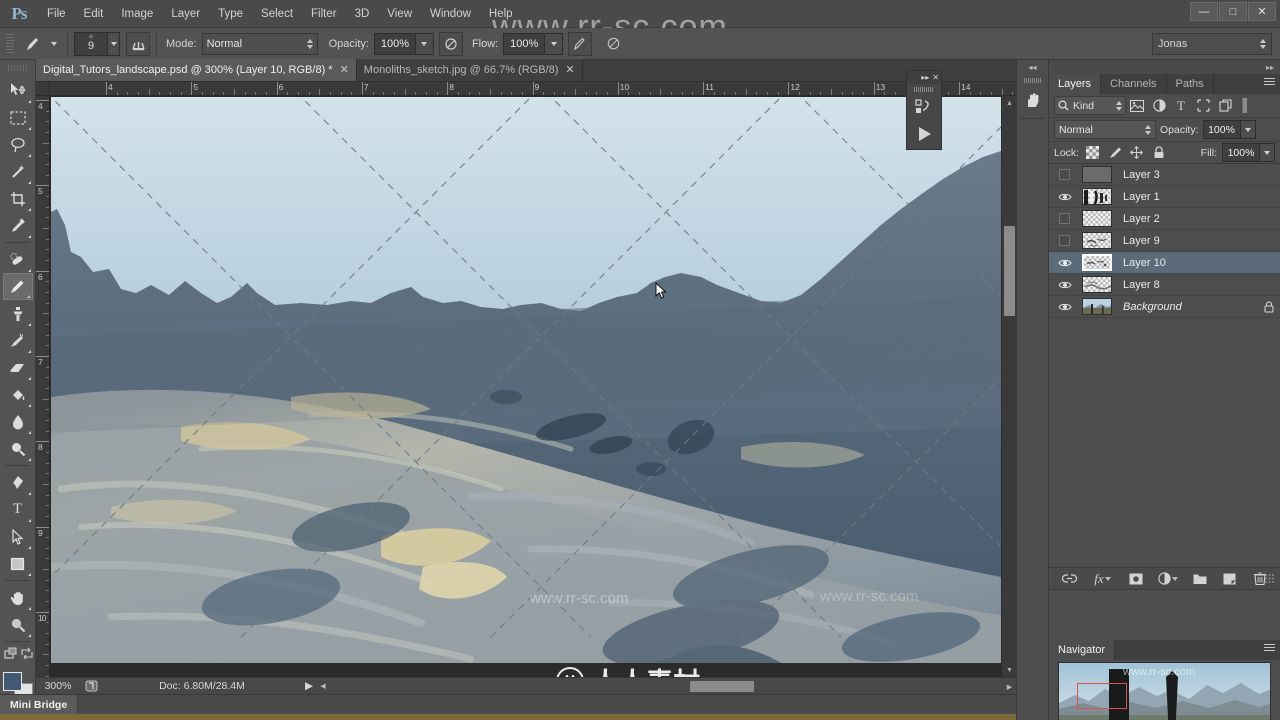 The width and height of the screenshot is (1280, 720). Describe the element at coordinates (10, 43) in the screenshot. I see `options-grip` at that location.